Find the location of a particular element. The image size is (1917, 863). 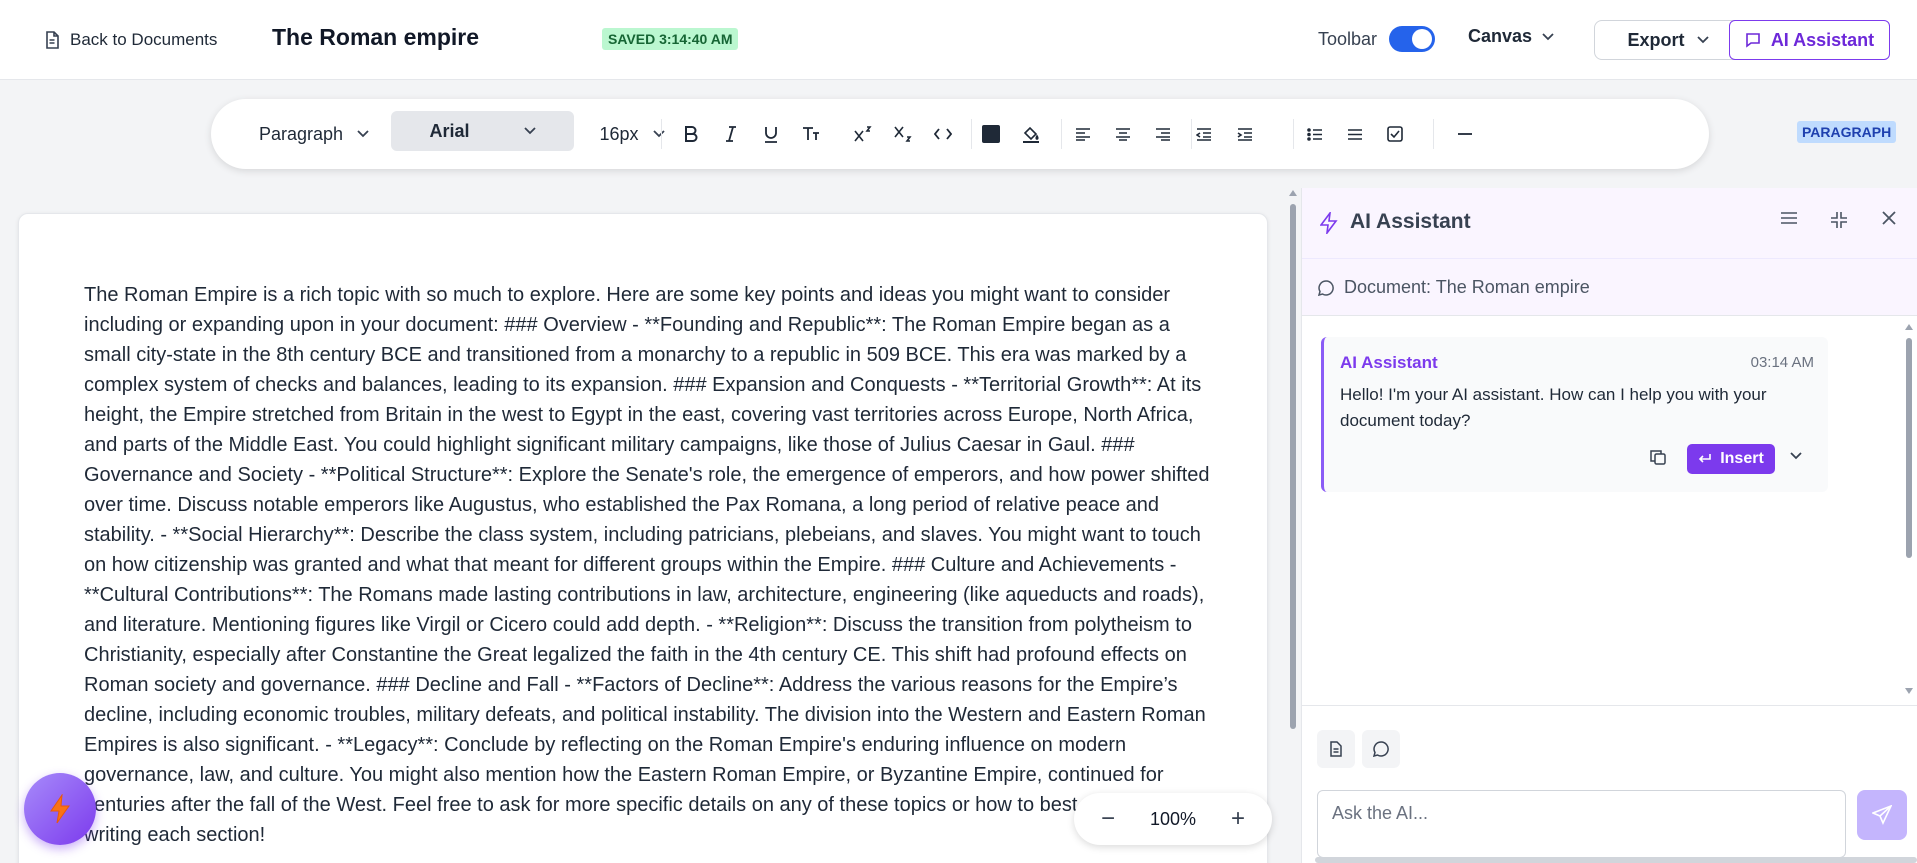

font-size-value: 16px is located at coordinates (619, 133).